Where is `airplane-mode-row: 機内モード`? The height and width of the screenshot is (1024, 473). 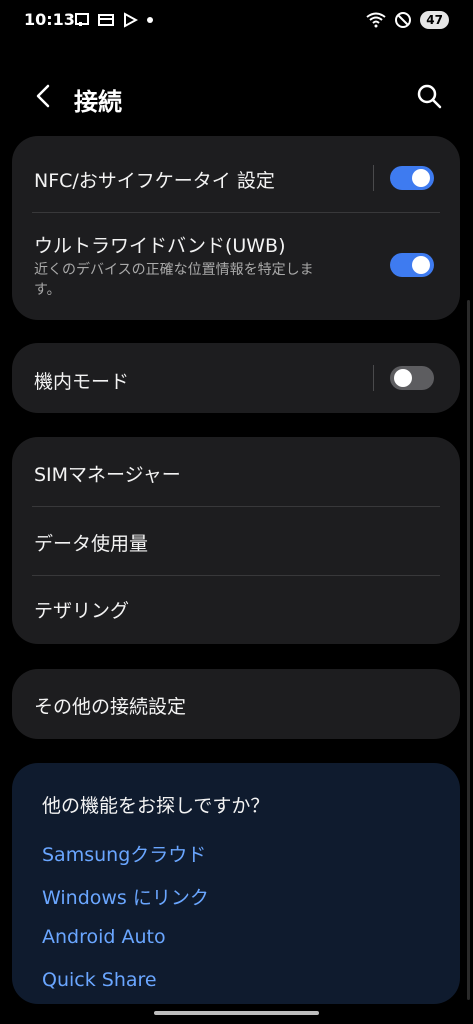 airplane-mode-row: 機内モード is located at coordinates (236, 378).